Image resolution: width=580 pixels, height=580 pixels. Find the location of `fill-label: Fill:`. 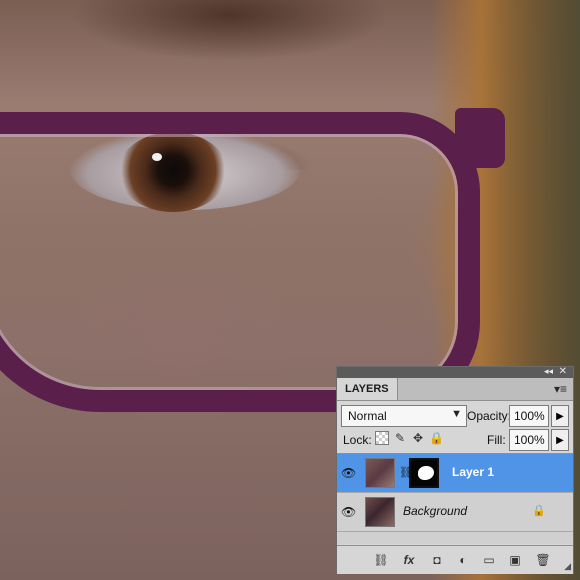

fill-label: Fill: is located at coordinates (496, 440).